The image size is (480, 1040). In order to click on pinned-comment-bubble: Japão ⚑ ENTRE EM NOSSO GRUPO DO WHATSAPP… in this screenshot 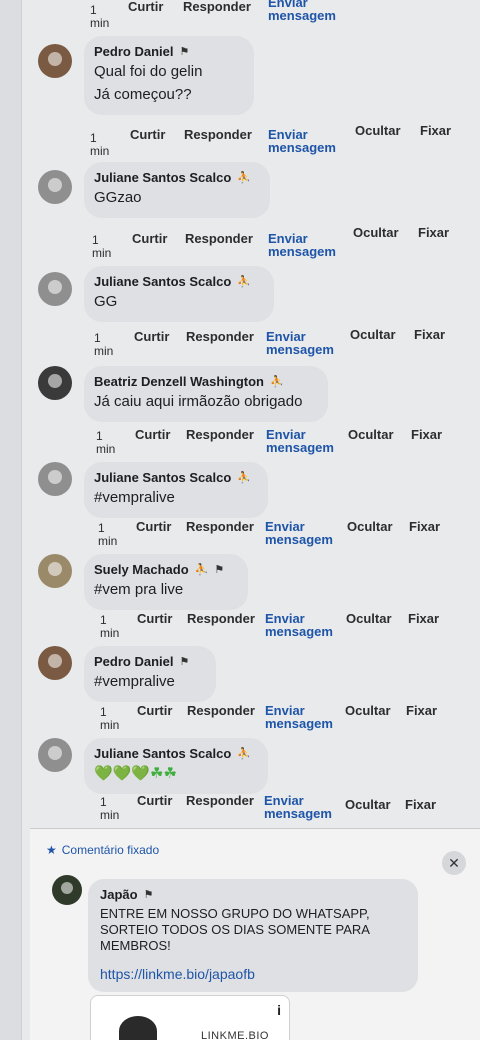, I will do `click(253, 935)`.